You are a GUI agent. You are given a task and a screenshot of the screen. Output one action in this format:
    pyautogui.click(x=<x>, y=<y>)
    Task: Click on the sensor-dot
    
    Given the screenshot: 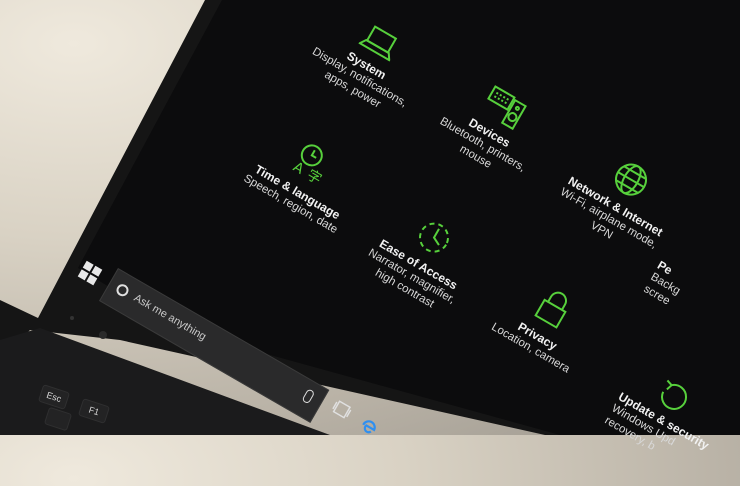 What is the action you would take?
    pyautogui.click(x=103, y=335)
    